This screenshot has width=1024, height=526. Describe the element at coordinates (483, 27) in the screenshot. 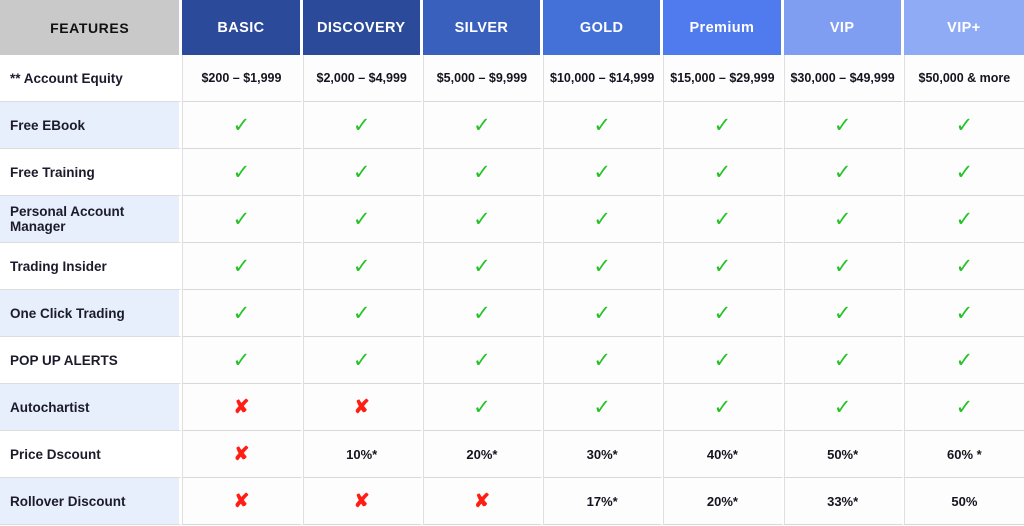

I see `plan-header-silver: SILVER` at that location.